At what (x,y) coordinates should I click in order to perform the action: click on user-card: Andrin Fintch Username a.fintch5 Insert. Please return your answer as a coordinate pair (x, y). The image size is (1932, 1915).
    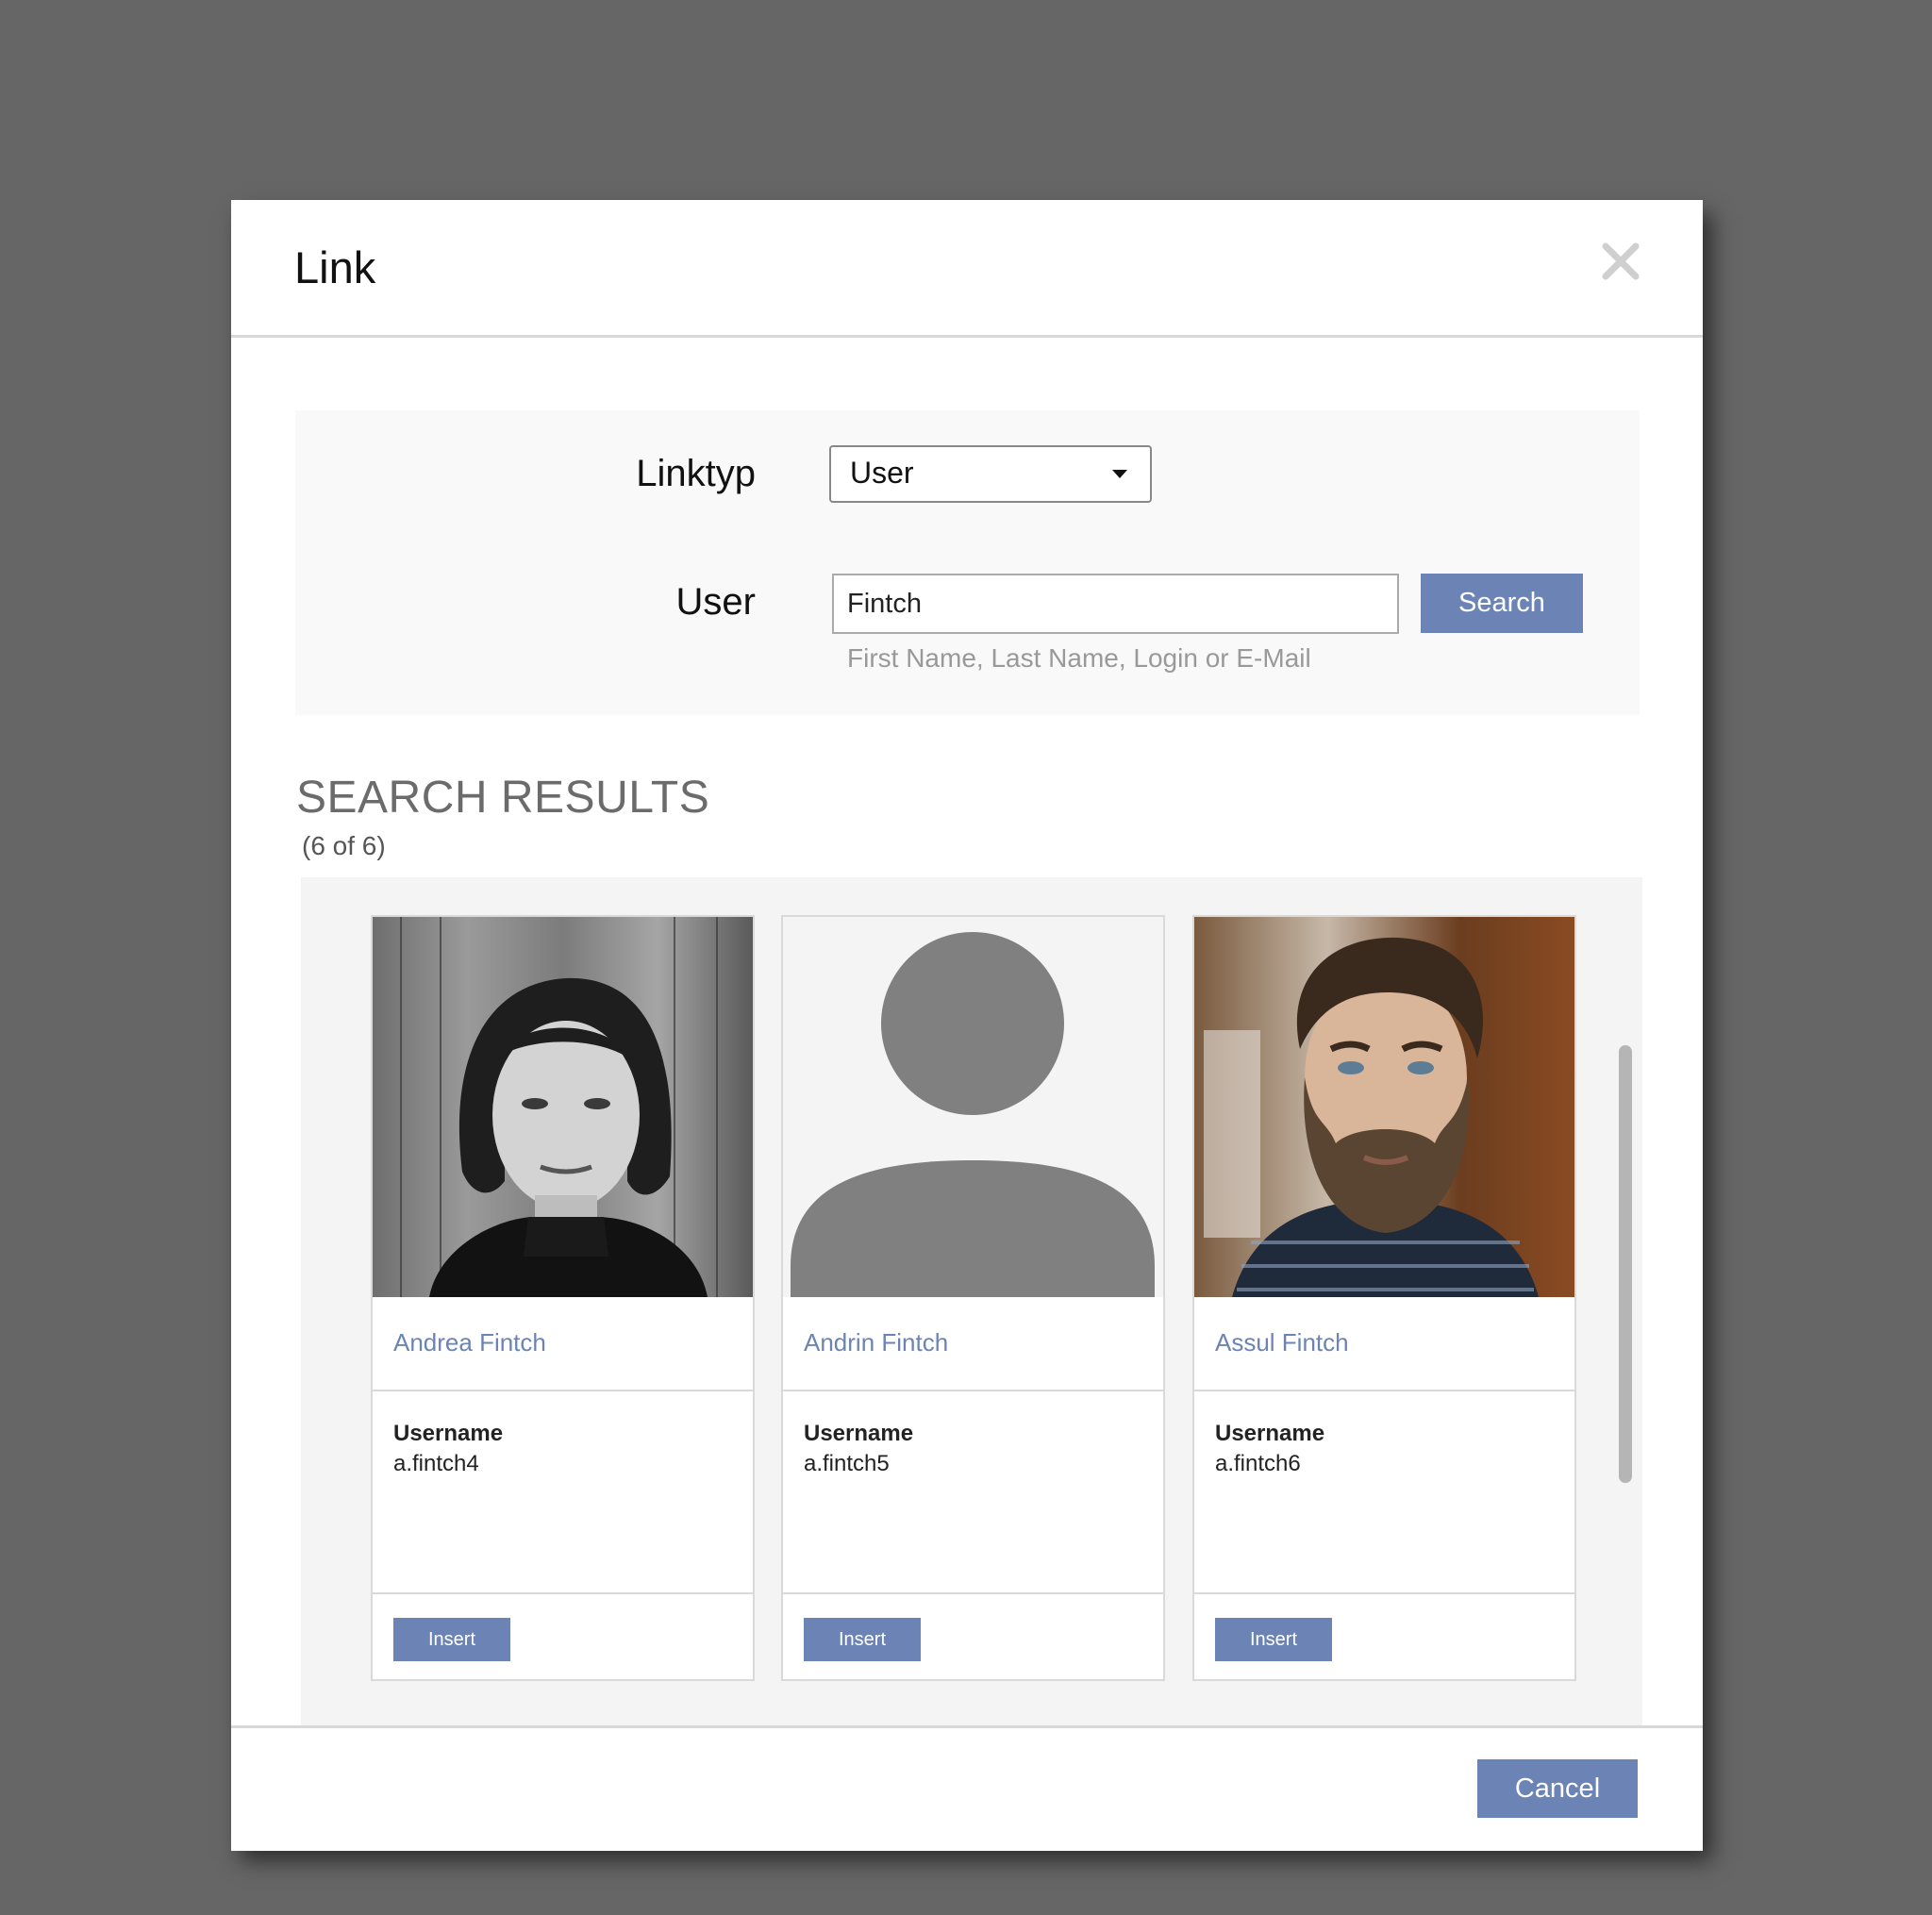
    Looking at the image, I should click on (973, 1298).